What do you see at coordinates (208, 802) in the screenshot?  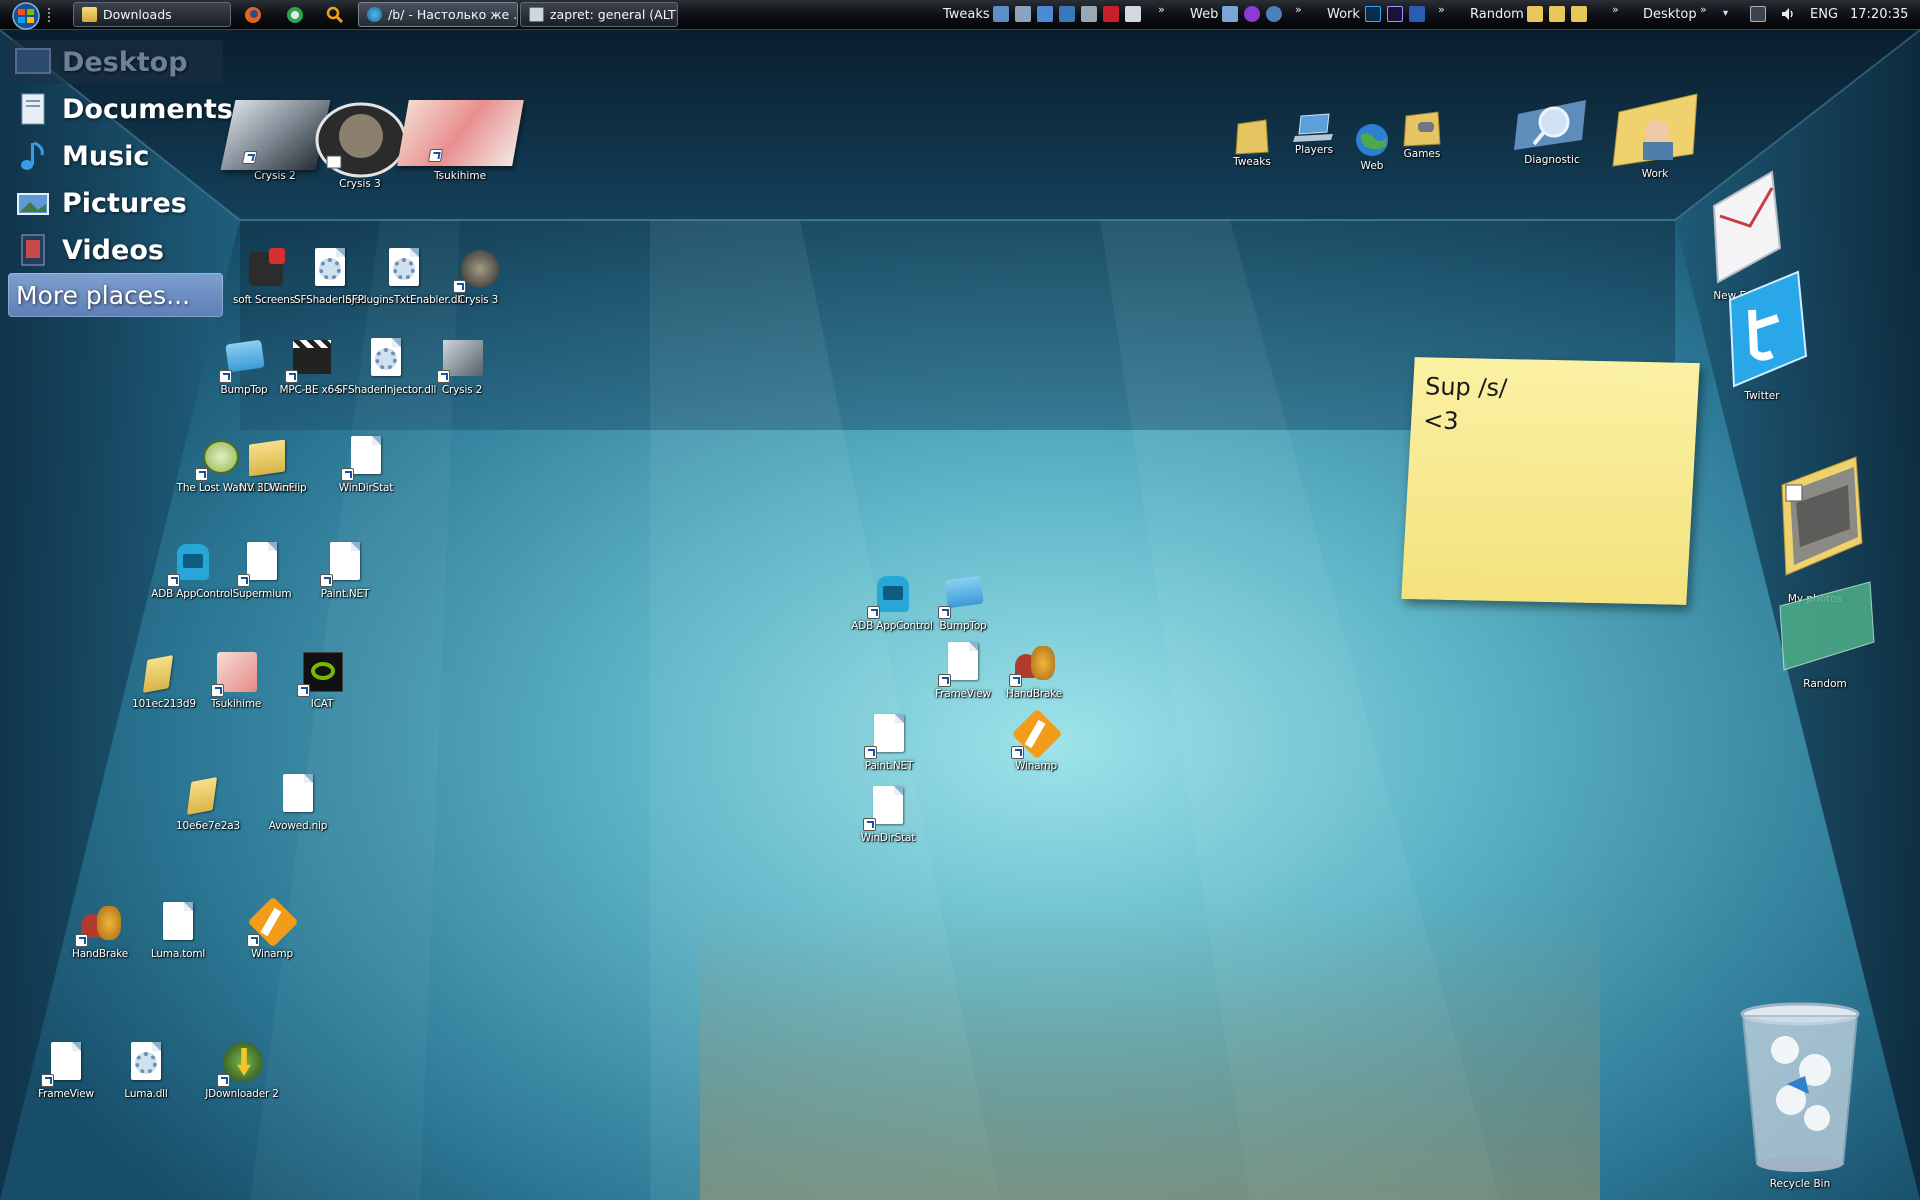 I see `desktop-icon-10e6e7e2a3: 10e6e7e2a3` at bounding box center [208, 802].